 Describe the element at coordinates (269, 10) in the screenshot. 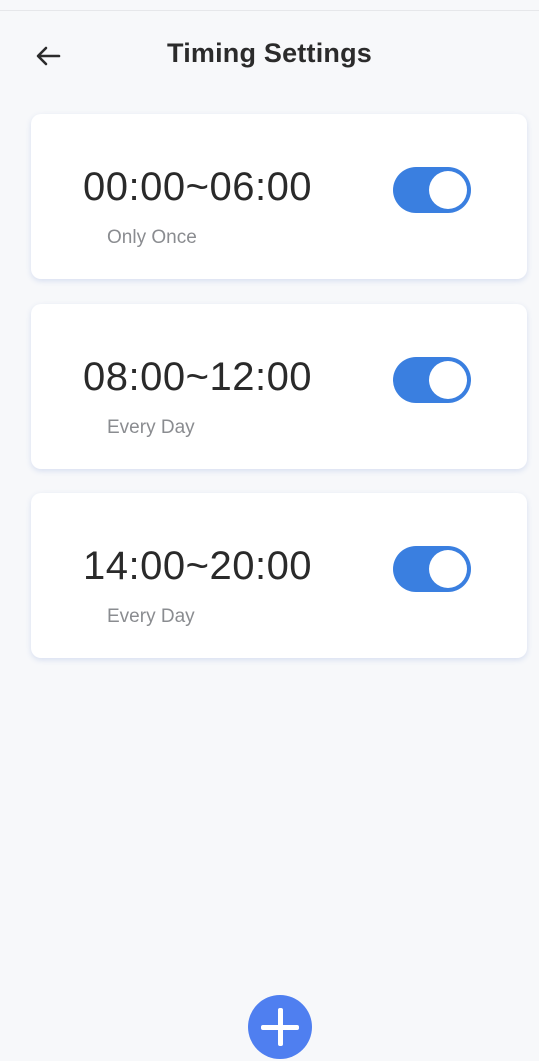

I see `top-divider` at that location.